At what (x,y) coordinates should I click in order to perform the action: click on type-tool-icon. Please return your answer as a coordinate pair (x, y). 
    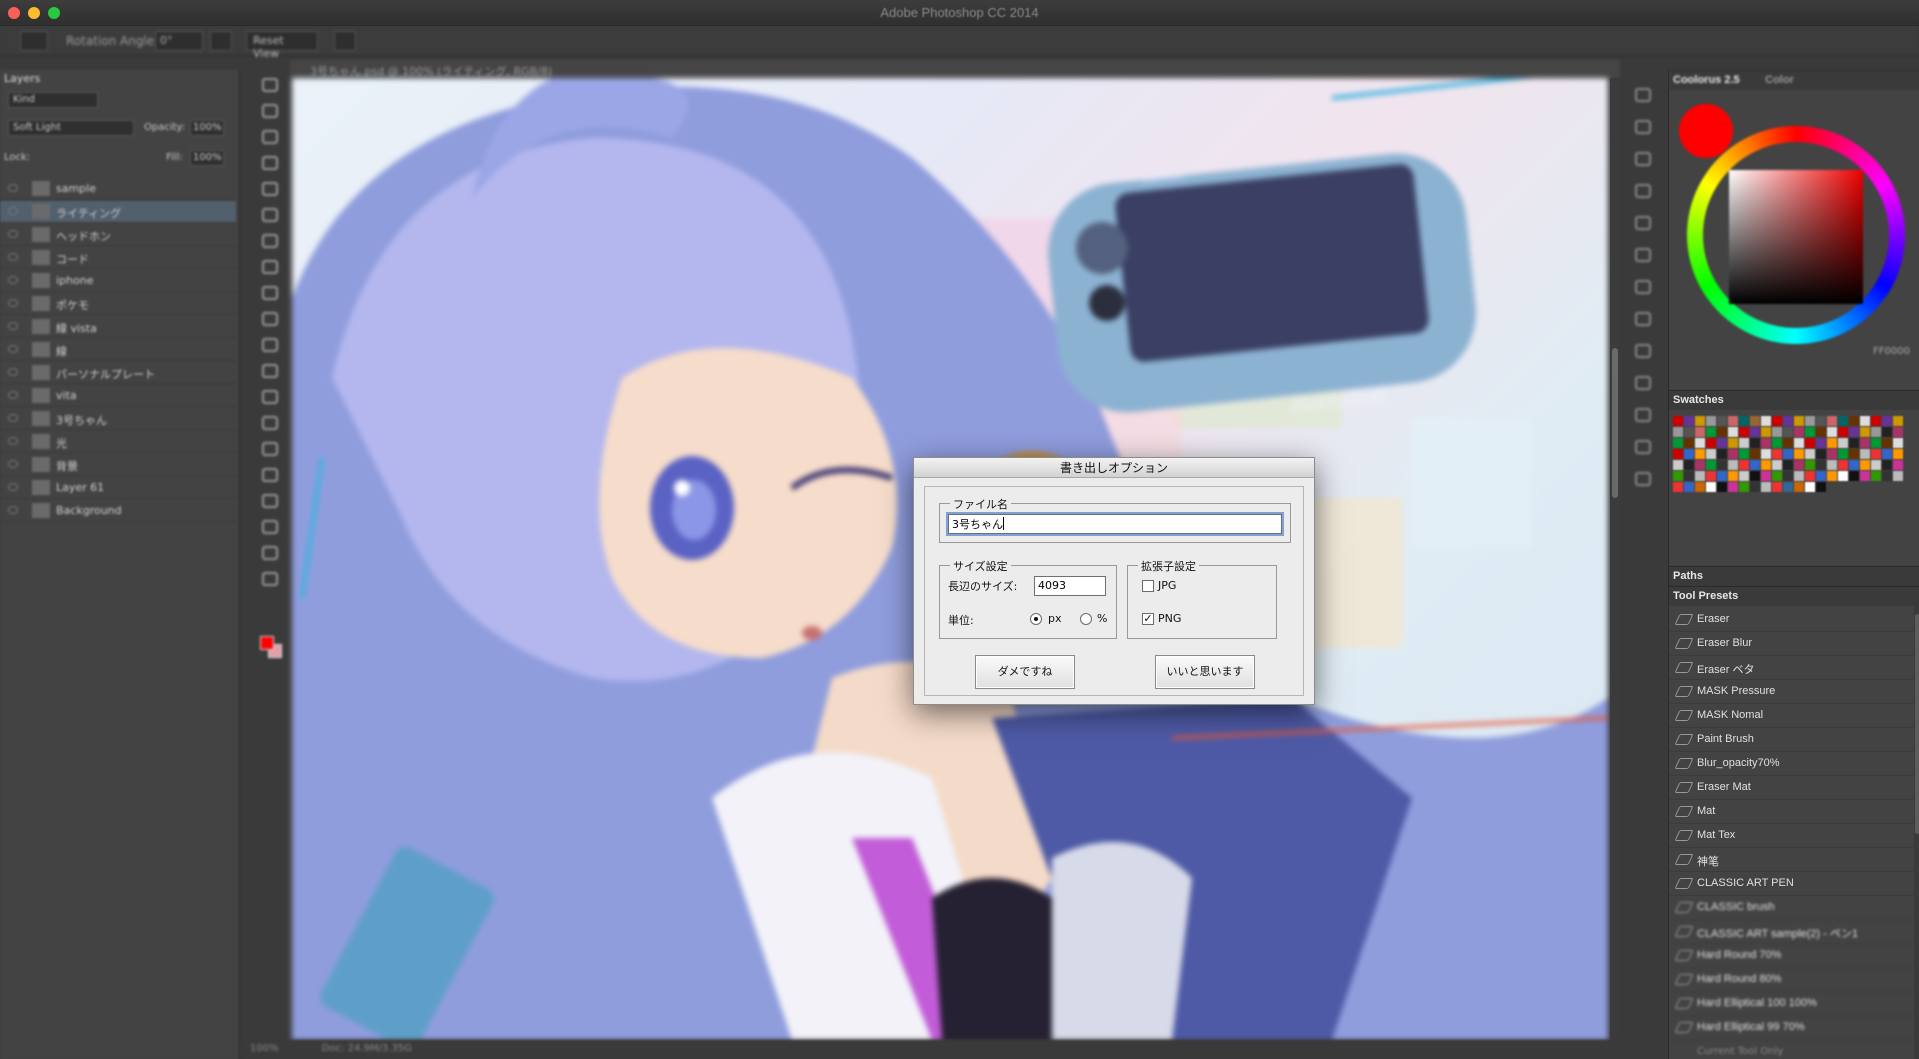
    Looking at the image, I should click on (270, 475).